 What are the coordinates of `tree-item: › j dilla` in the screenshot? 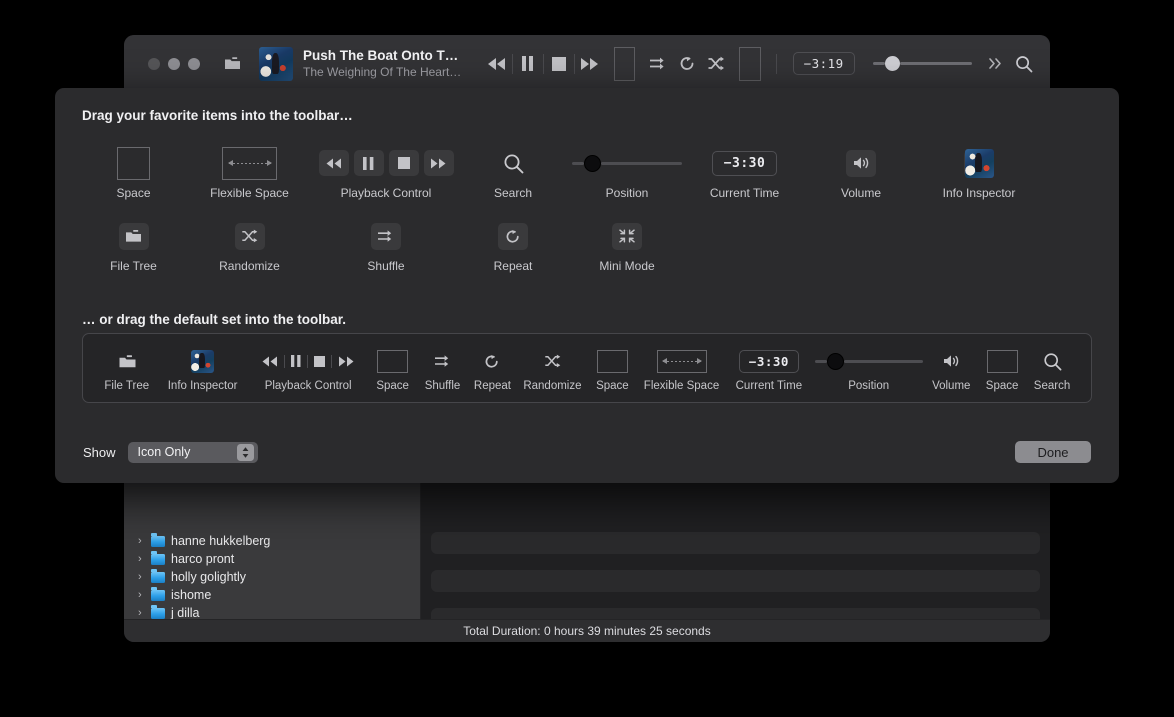 It's located at (272, 611).